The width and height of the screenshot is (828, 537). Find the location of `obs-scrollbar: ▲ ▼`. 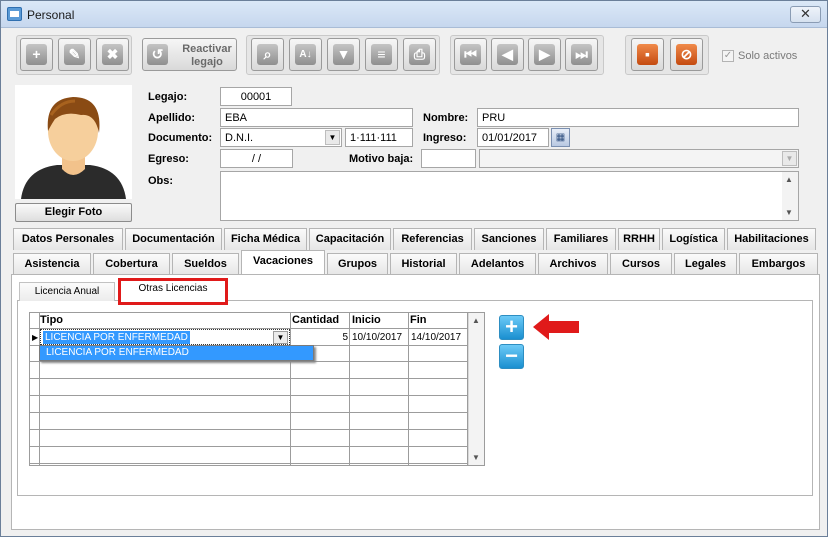

obs-scrollbar: ▲ ▼ is located at coordinates (790, 196).